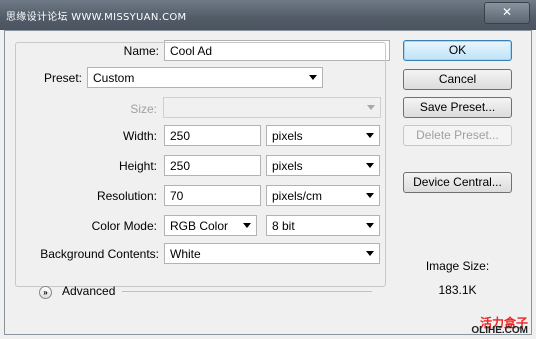 Image resolution: width=536 pixels, height=339 pixels. I want to click on height-unit-value: pixels, so click(287, 166).